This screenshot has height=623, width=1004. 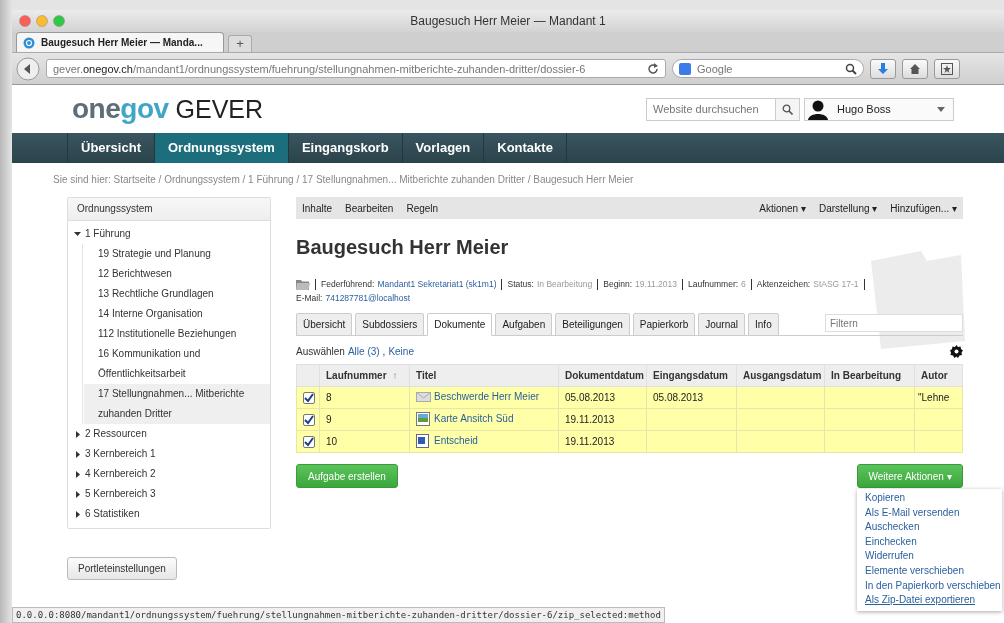 What do you see at coordinates (929, 556) in the screenshot?
I see `menu-item: Widerrufen` at bounding box center [929, 556].